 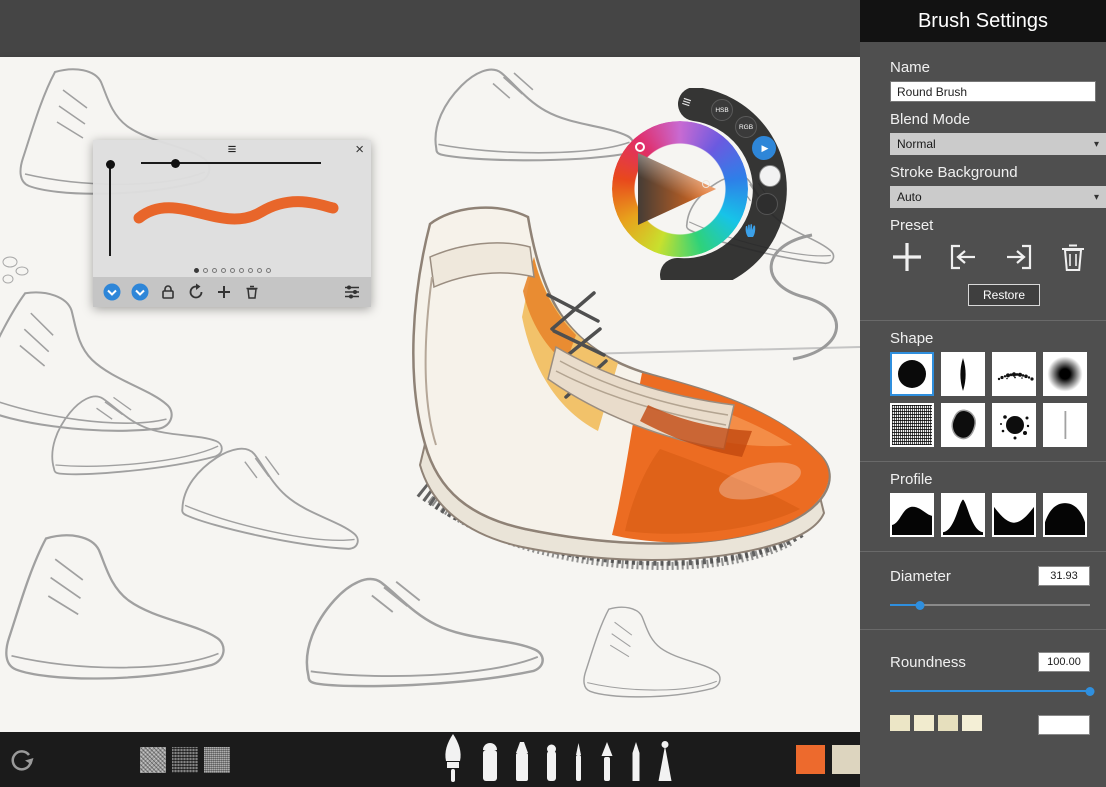 What do you see at coordinates (1014, 515) in the screenshot?
I see `profile-tile-valley` at bounding box center [1014, 515].